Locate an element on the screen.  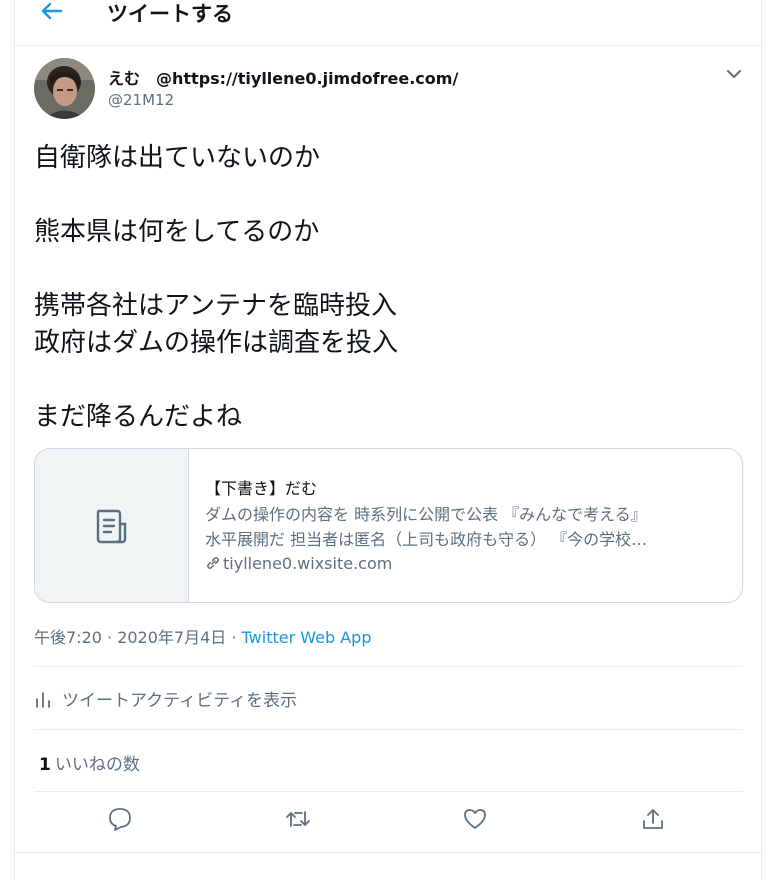
tweet-line: 政府はダムの操作は調査を投入 is located at coordinates (216, 343).